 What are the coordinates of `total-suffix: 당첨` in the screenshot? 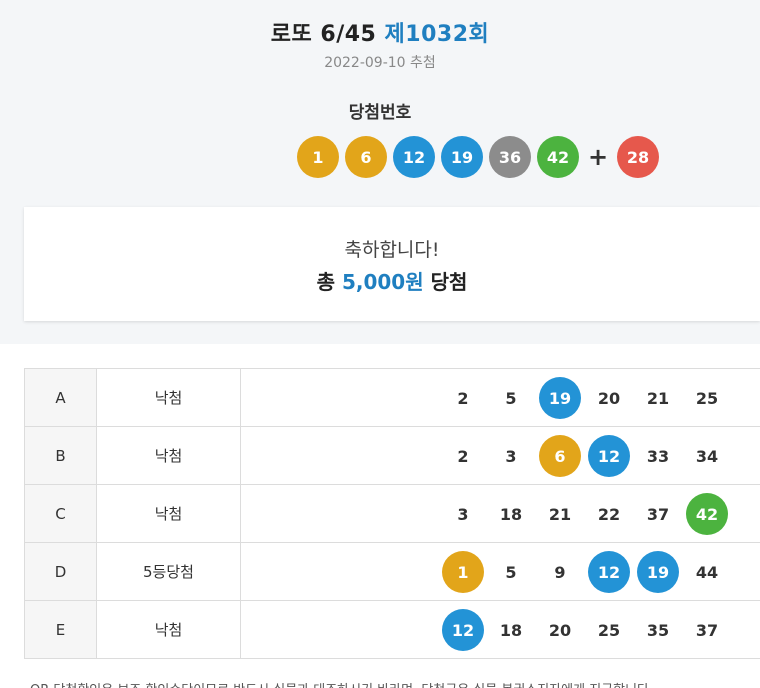 It's located at (449, 282).